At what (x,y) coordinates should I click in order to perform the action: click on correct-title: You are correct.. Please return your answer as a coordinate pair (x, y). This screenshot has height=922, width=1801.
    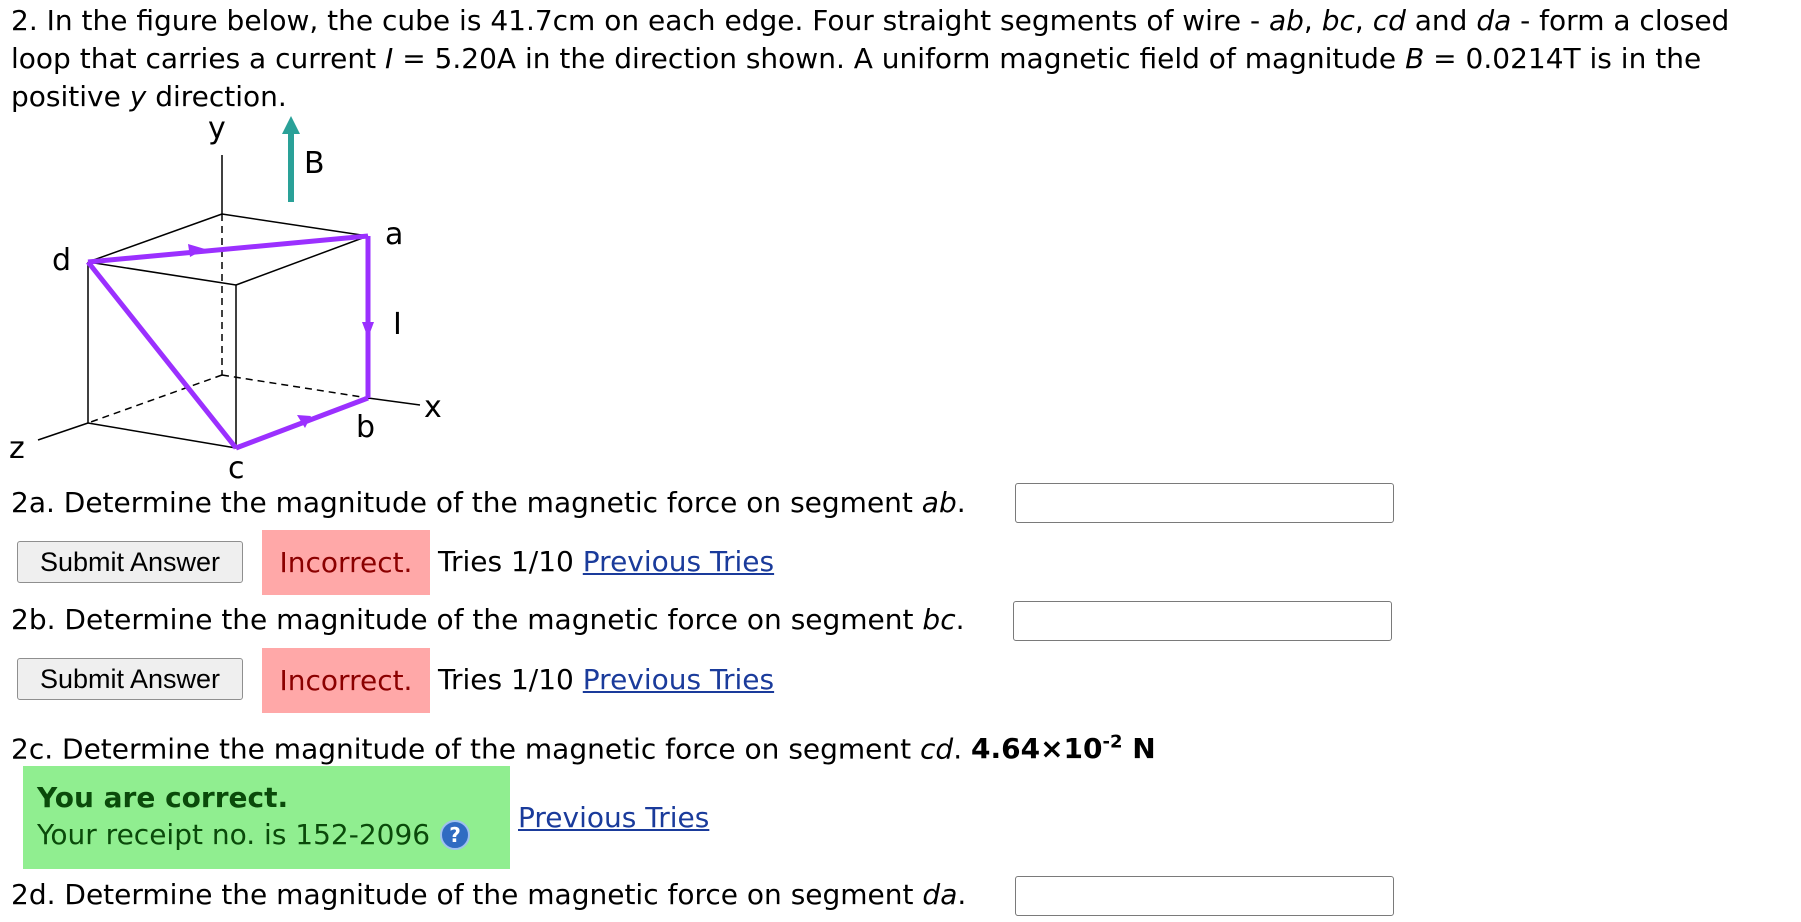
    Looking at the image, I should click on (163, 797).